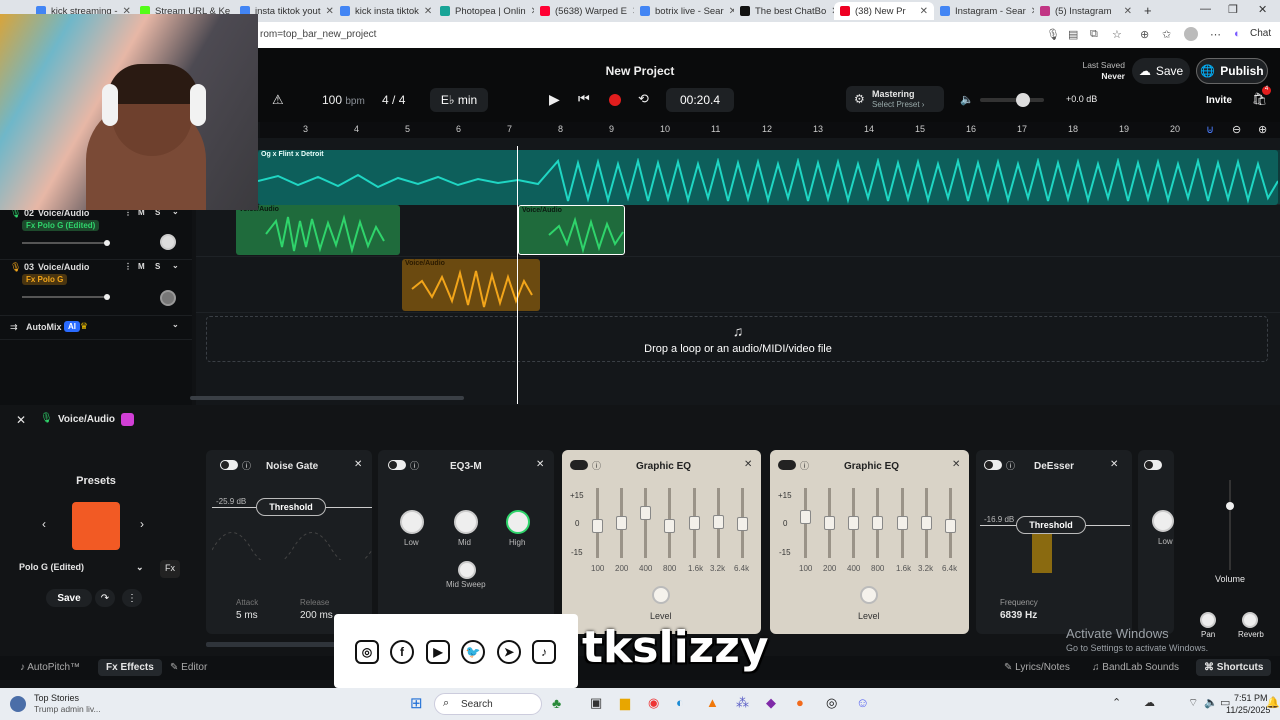 Image resolution: width=1280 pixels, height=720 pixels. What do you see at coordinates (105, 598) in the screenshot?
I see `share-icon: ↷` at bounding box center [105, 598].